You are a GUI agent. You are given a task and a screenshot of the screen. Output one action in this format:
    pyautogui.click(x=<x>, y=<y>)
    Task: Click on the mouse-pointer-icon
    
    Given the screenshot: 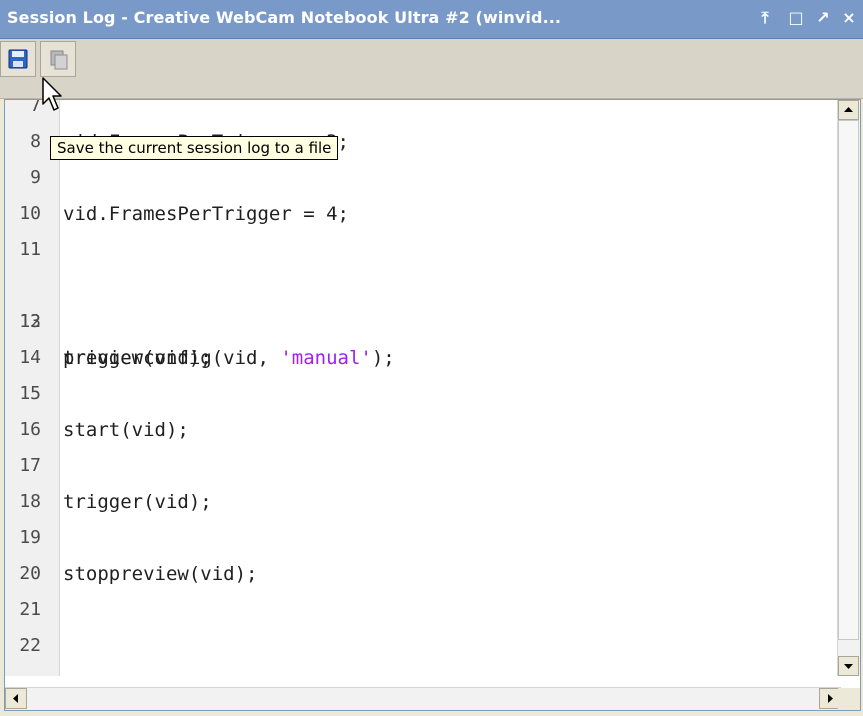 What is the action you would take?
    pyautogui.click(x=54, y=97)
    